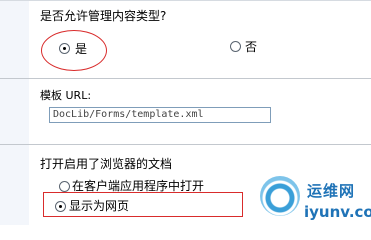 This screenshot has height=240, width=371. What do you see at coordinates (160, 115) in the screenshot?
I see `template-url-field: DocLib/Forms/template.xml` at bounding box center [160, 115].